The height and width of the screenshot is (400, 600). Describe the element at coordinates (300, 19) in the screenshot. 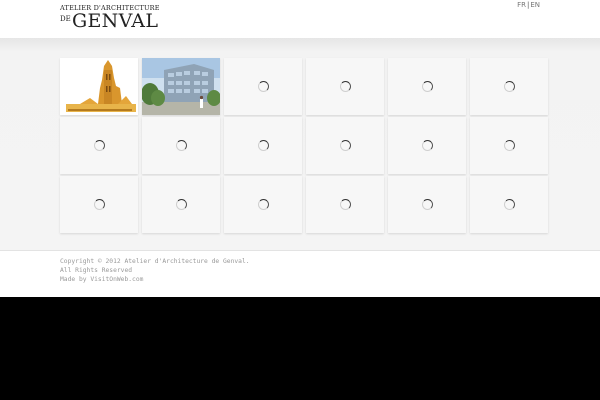

I see `header: ATELIER D'ARCHITECTURE DE GENVAL FR|EN` at that location.